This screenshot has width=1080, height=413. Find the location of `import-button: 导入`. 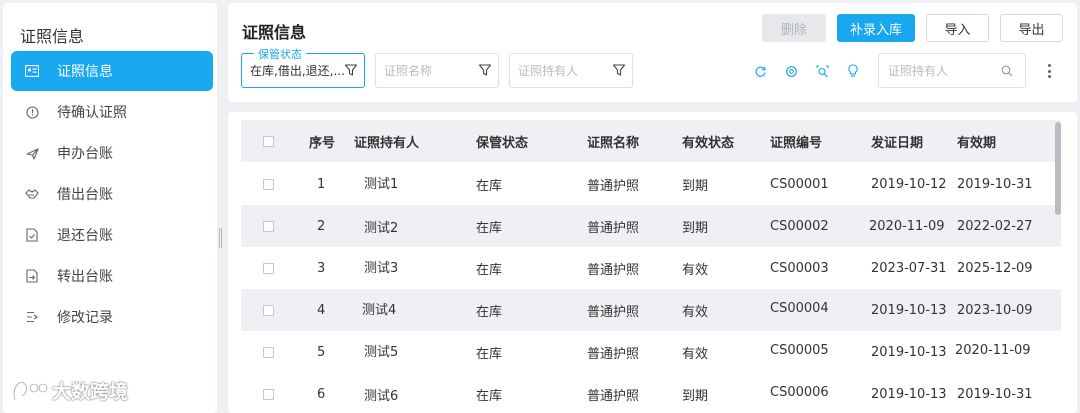

import-button: 导入 is located at coordinates (957, 28).